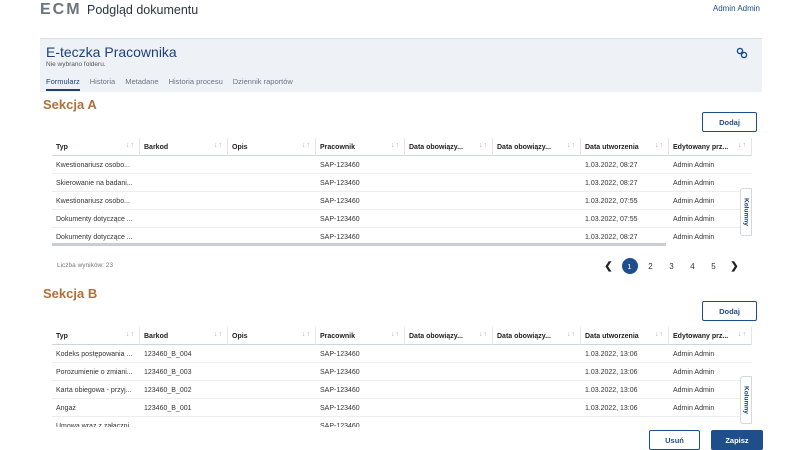  I want to click on cell-barkod: 123460_B_002, so click(168, 390).